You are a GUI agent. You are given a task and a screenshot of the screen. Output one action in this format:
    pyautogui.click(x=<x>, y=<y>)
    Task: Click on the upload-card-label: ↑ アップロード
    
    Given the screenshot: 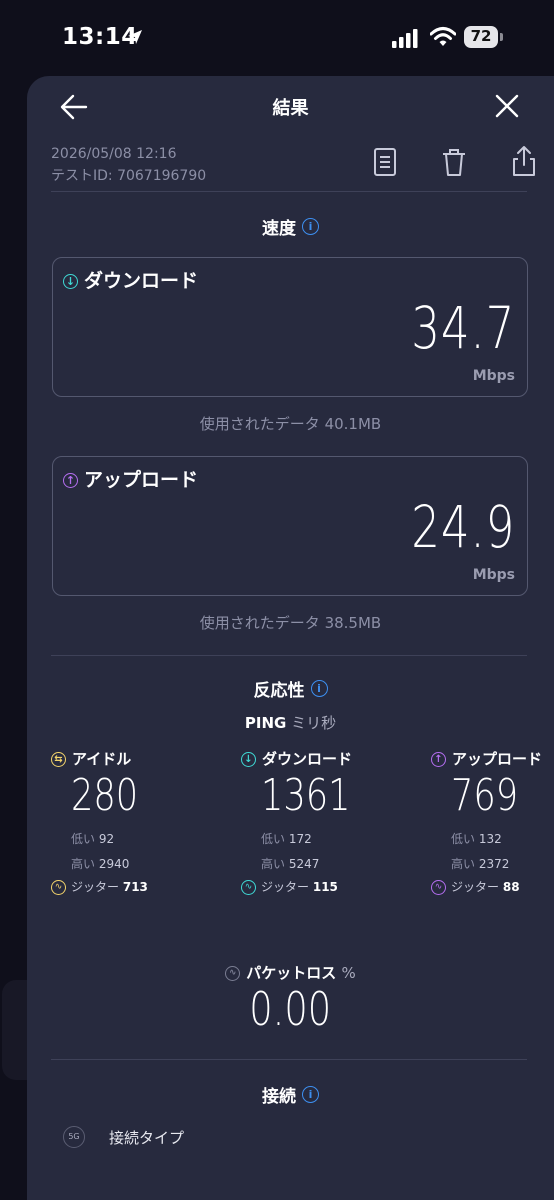 What is the action you would take?
    pyautogui.click(x=130, y=478)
    